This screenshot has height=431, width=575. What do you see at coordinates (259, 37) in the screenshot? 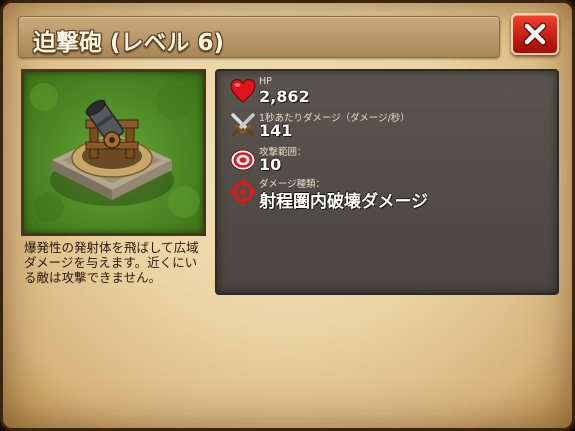
I see `title-bar: 迫撃砲 (レベル 6)` at bounding box center [259, 37].